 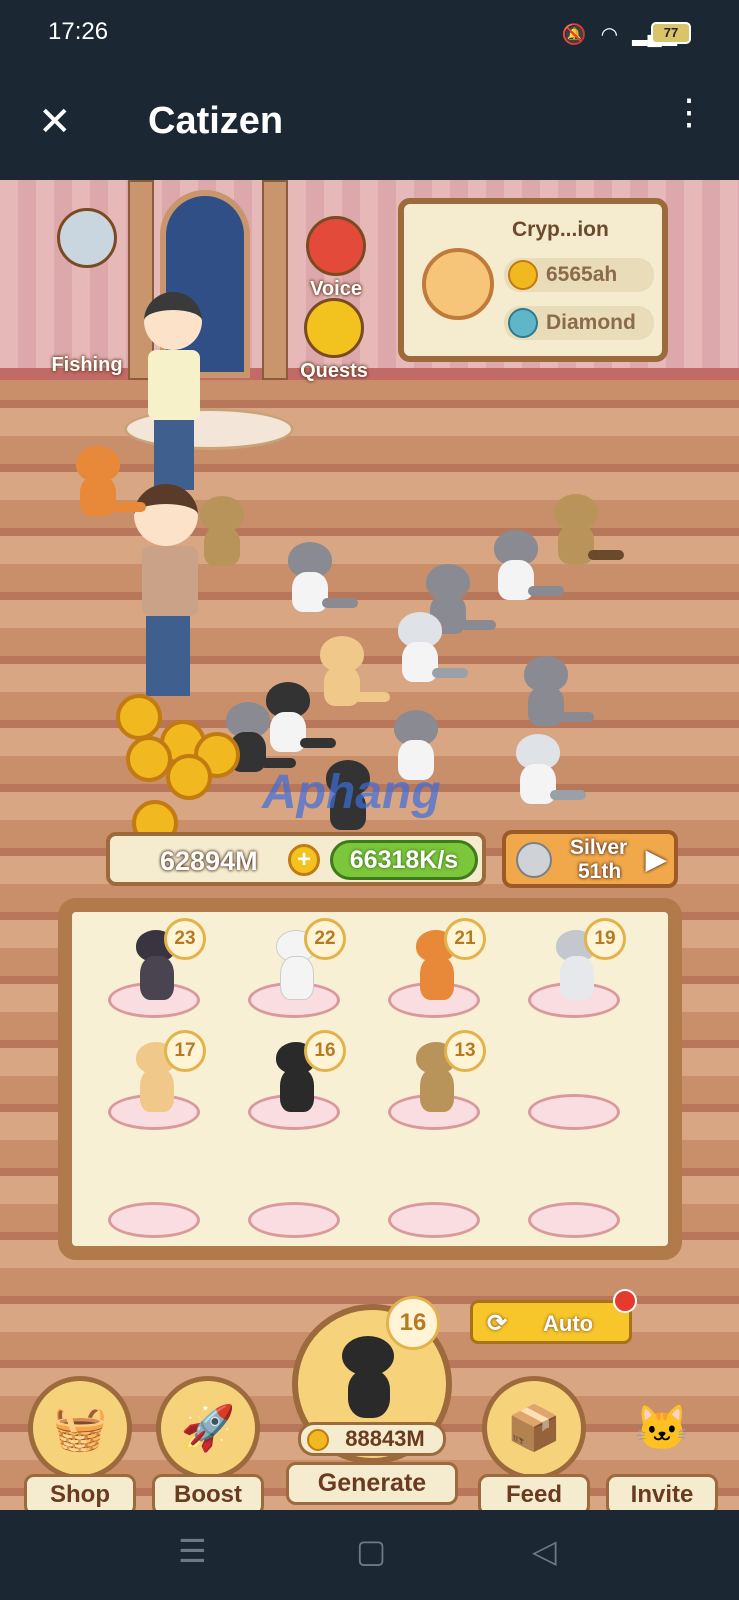 I want to click on boost-label: Boost, so click(x=208, y=1492).